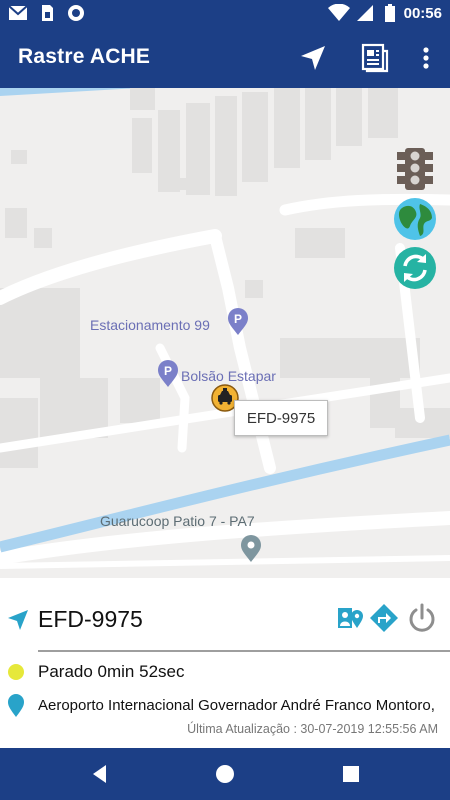 This screenshot has height=800, width=450. I want to click on refresh-button, so click(415, 268).